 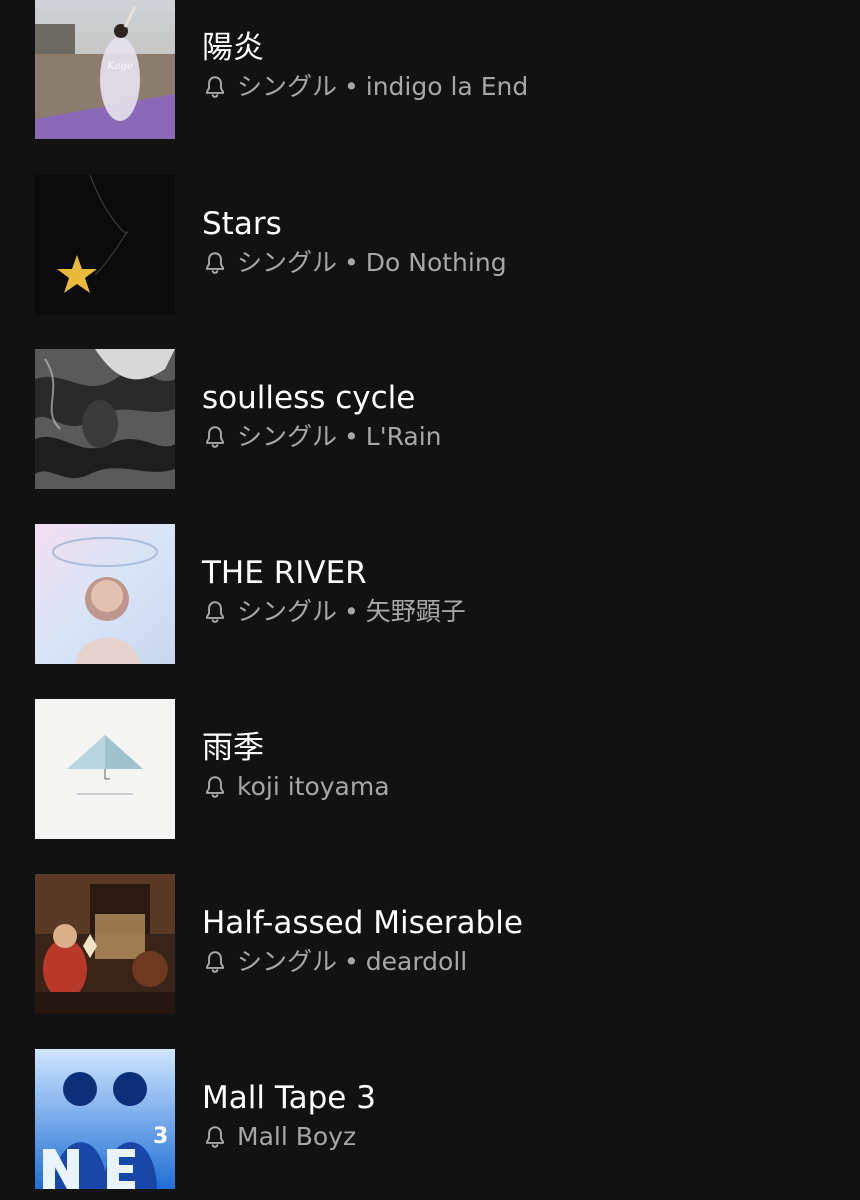 What do you see at coordinates (416, 961) in the screenshot?
I see `release-artist: deardoll` at bounding box center [416, 961].